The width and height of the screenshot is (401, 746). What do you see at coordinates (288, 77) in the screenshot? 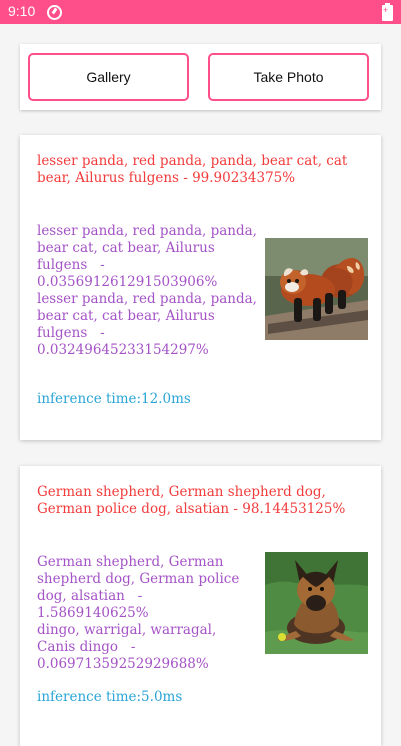
I see `take-photo-button: Take Photo` at bounding box center [288, 77].